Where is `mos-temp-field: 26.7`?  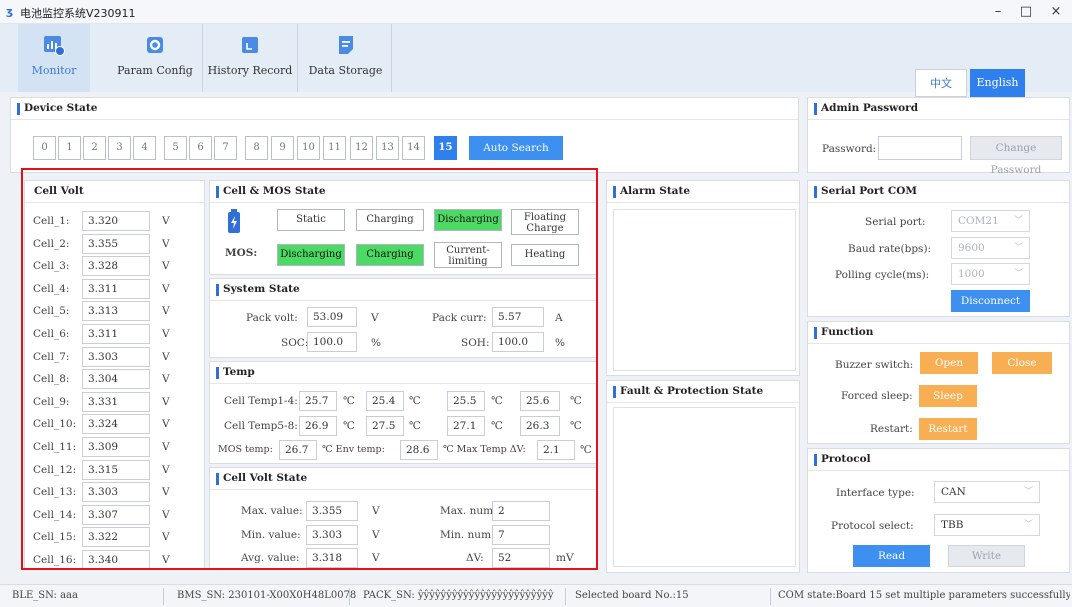
mos-temp-field: 26.7 is located at coordinates (298, 450).